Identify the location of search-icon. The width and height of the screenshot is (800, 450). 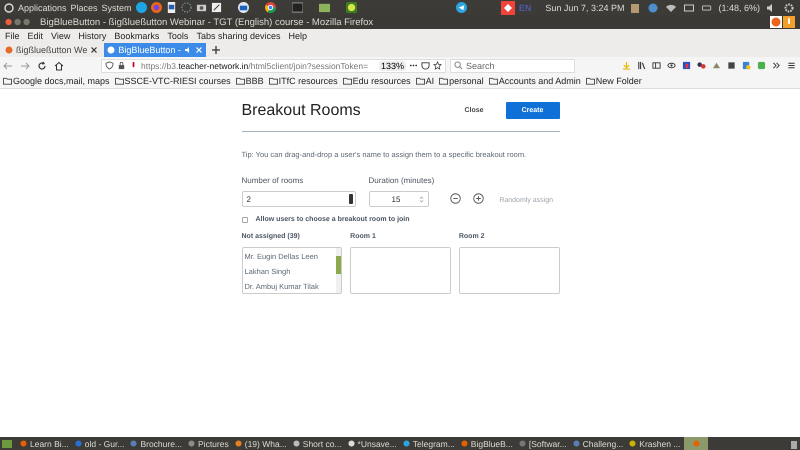
(458, 65).